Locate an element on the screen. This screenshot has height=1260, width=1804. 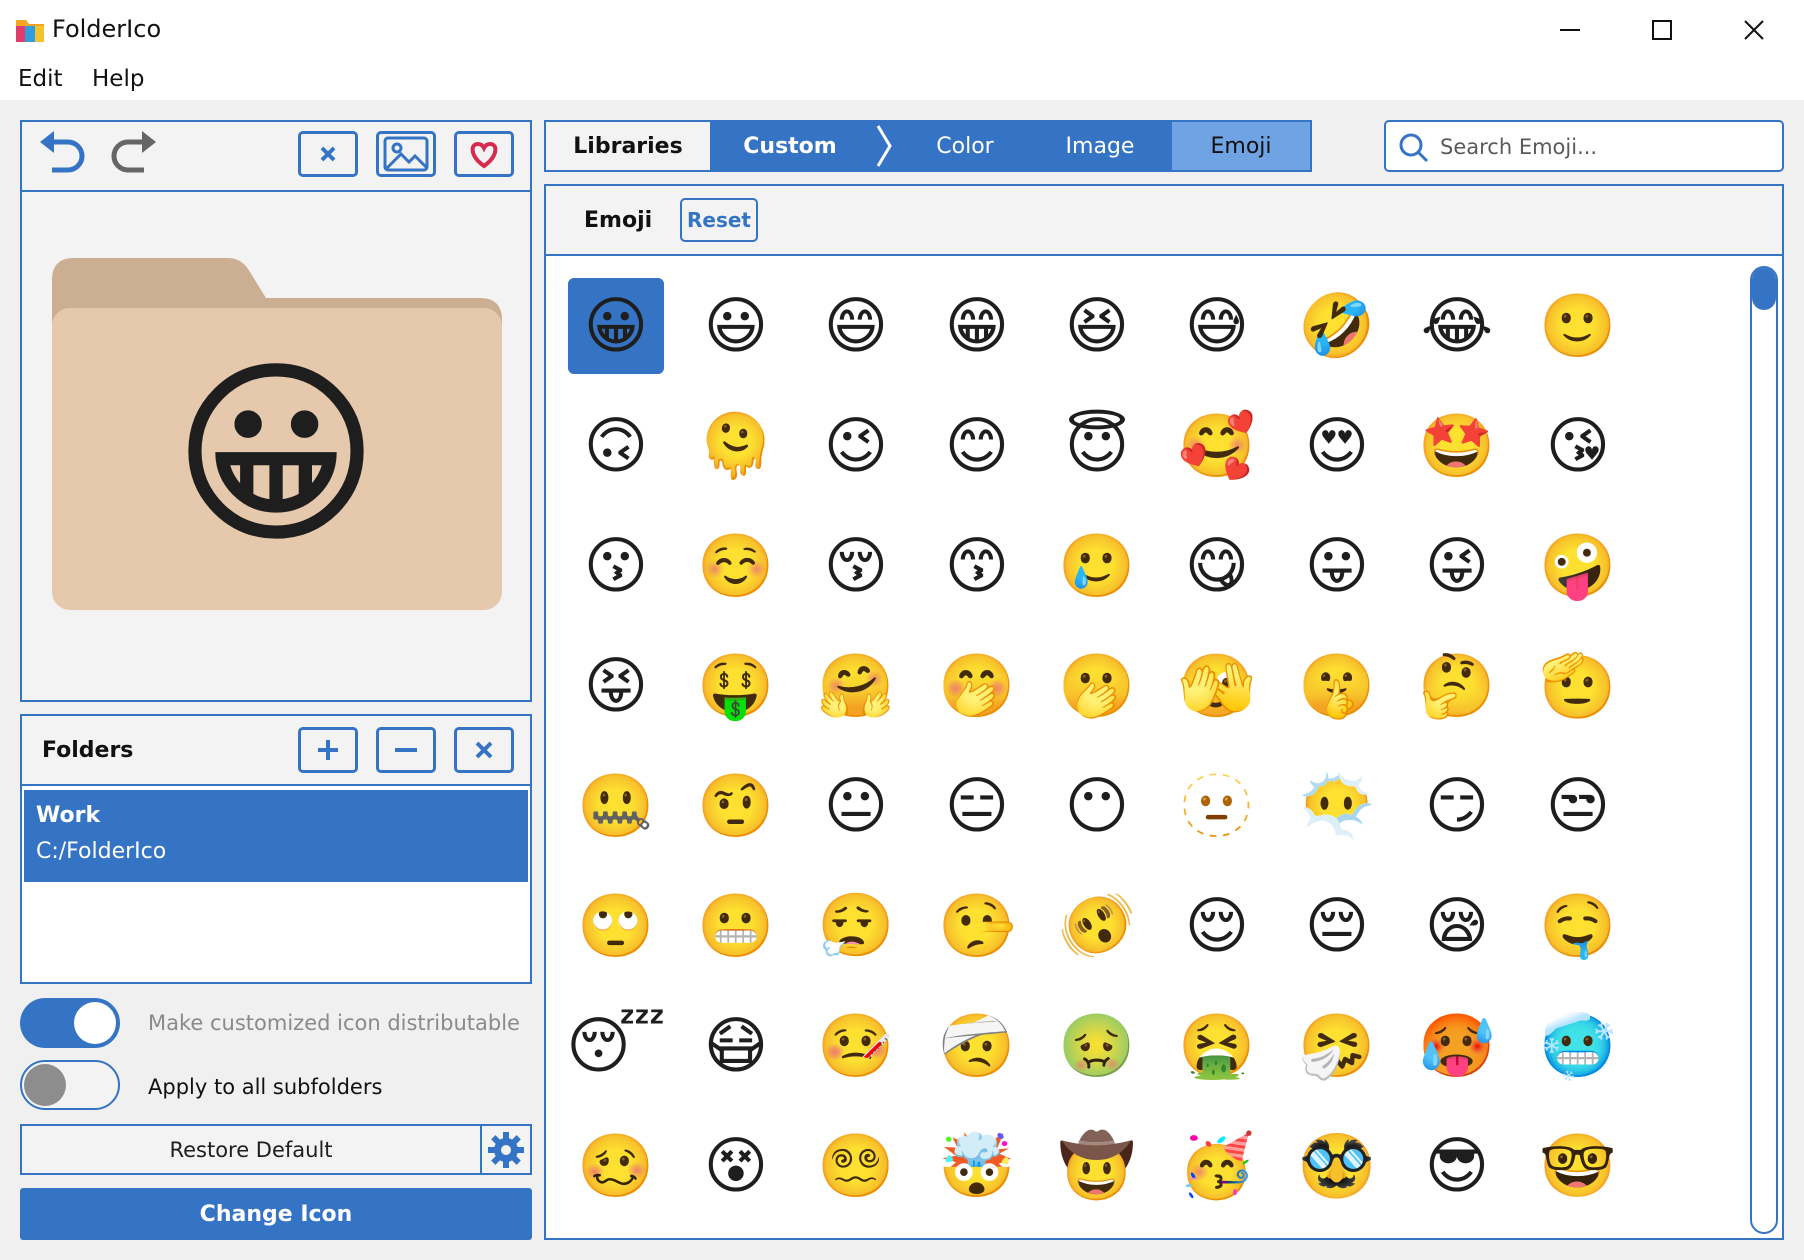
emoji-cell: 😉 is located at coordinates (856, 446).